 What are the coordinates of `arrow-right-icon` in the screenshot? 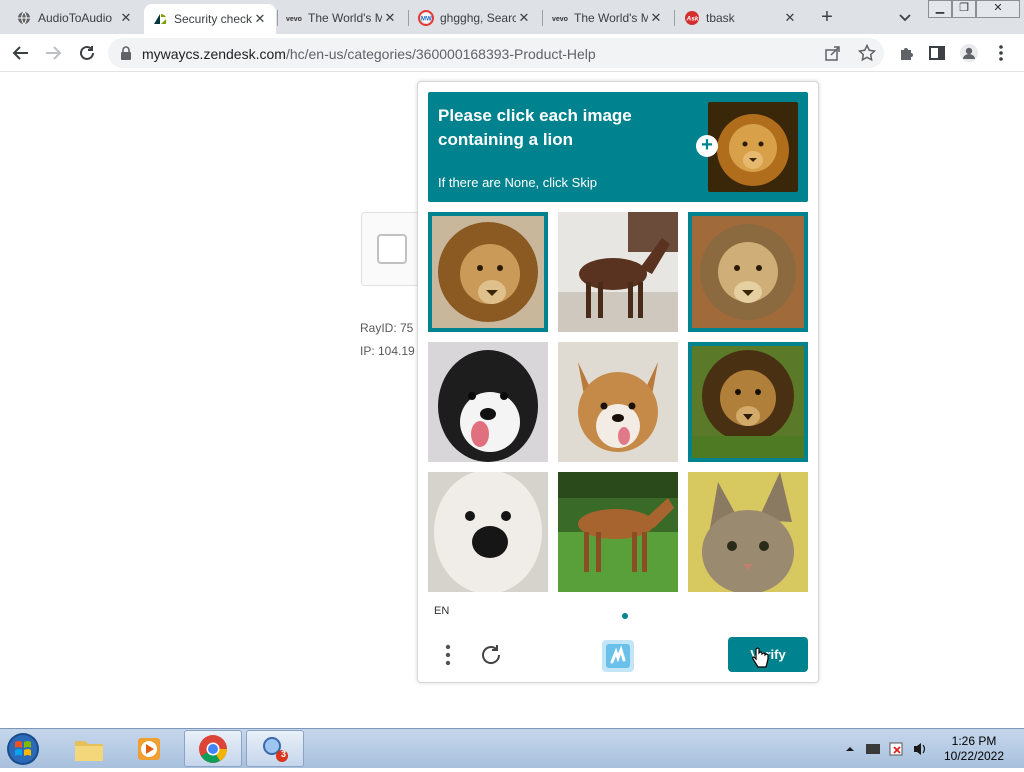 It's located at (54, 53).